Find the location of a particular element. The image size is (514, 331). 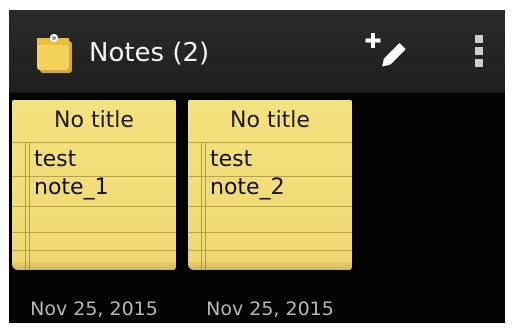

new-note-button is located at coordinates (385, 53).